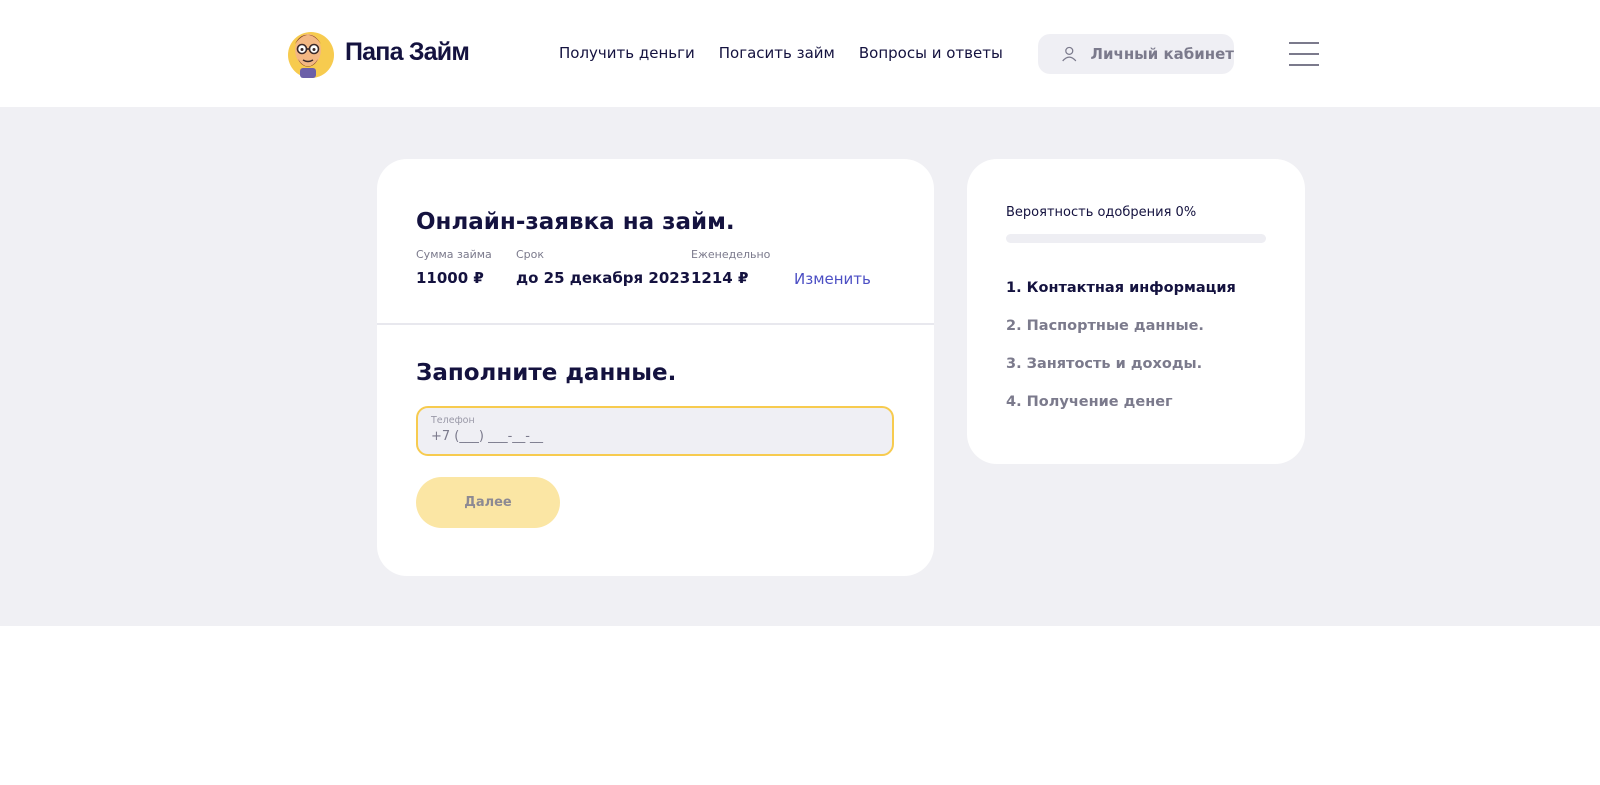  Describe the element at coordinates (454, 267) in the screenshot. I see `loan-amount: Сумма займа 11000 ₽` at that location.